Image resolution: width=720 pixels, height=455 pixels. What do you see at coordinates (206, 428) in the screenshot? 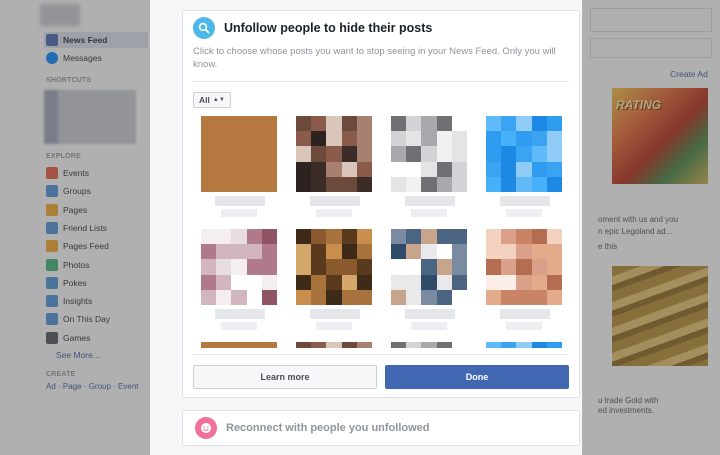
I see `smiley-icon` at bounding box center [206, 428].